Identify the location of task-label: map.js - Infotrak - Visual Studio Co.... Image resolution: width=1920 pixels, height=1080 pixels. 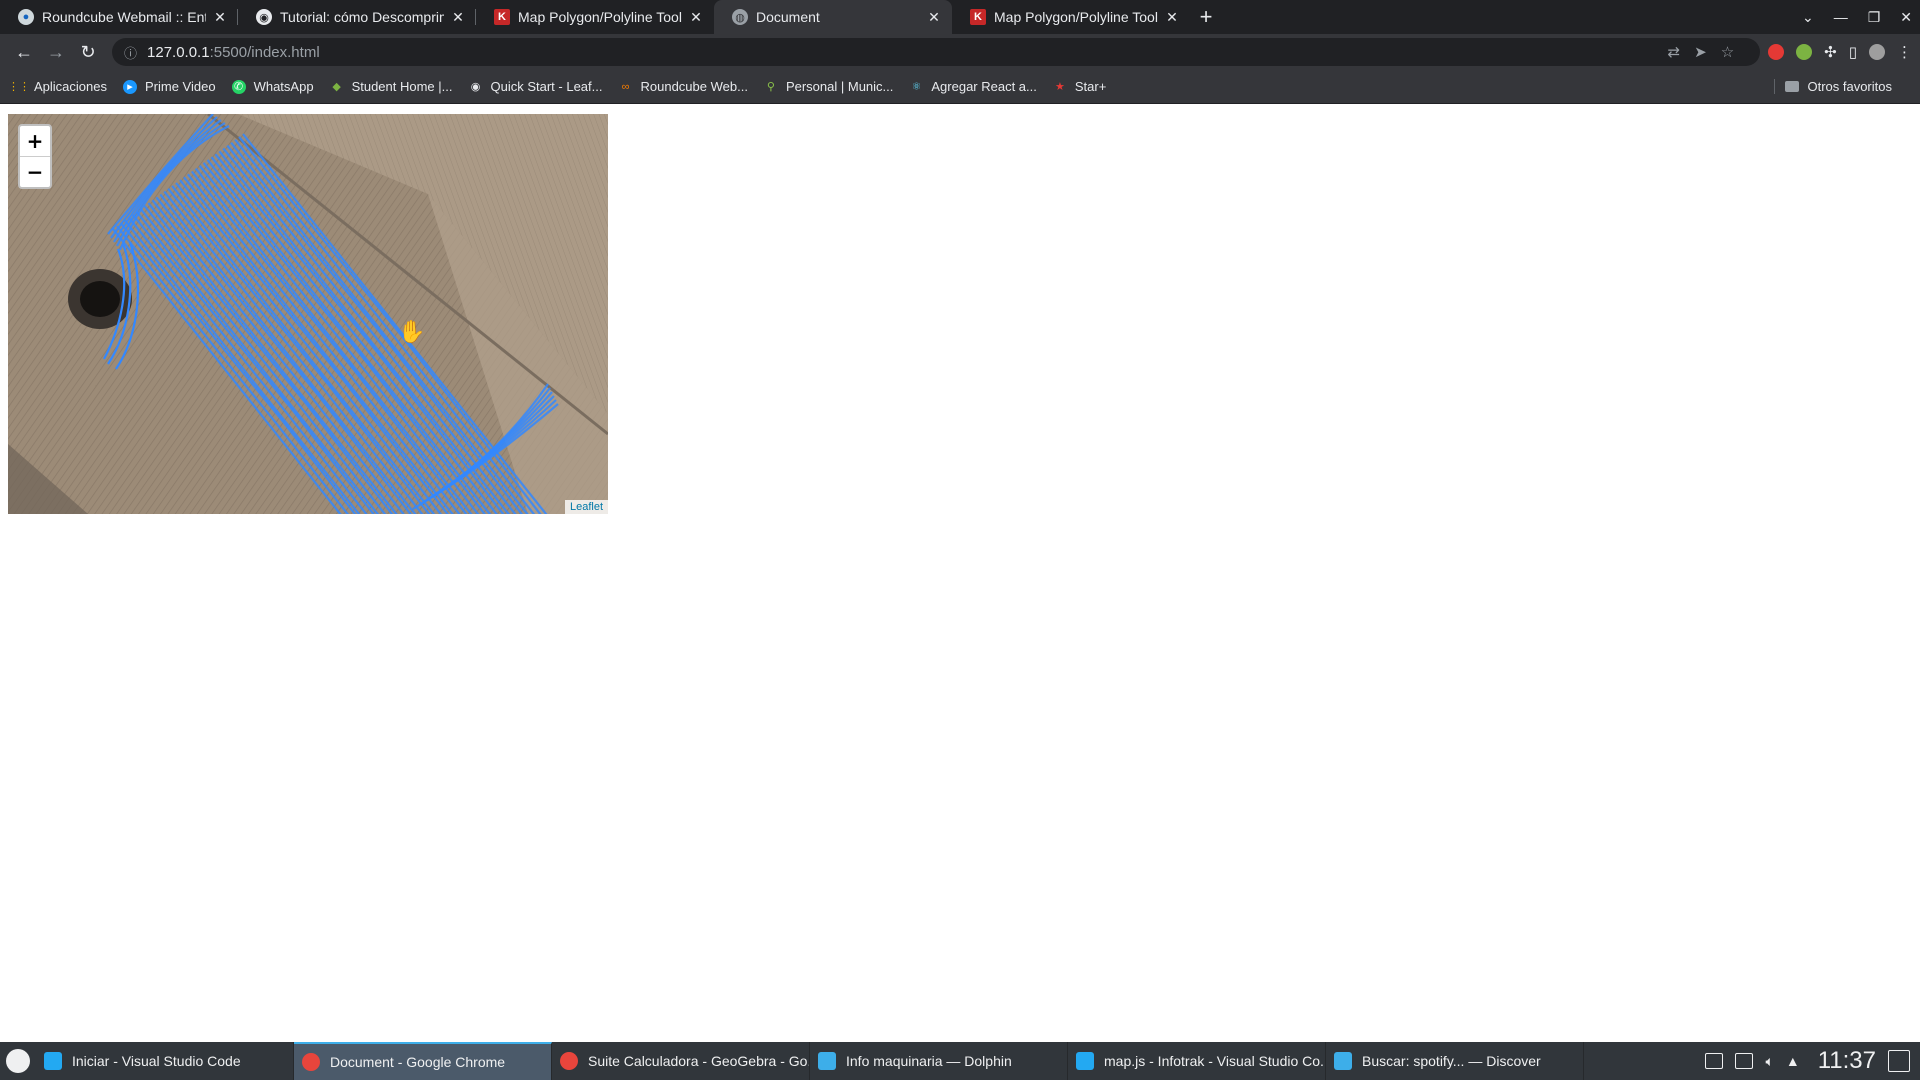
(1215, 1061).